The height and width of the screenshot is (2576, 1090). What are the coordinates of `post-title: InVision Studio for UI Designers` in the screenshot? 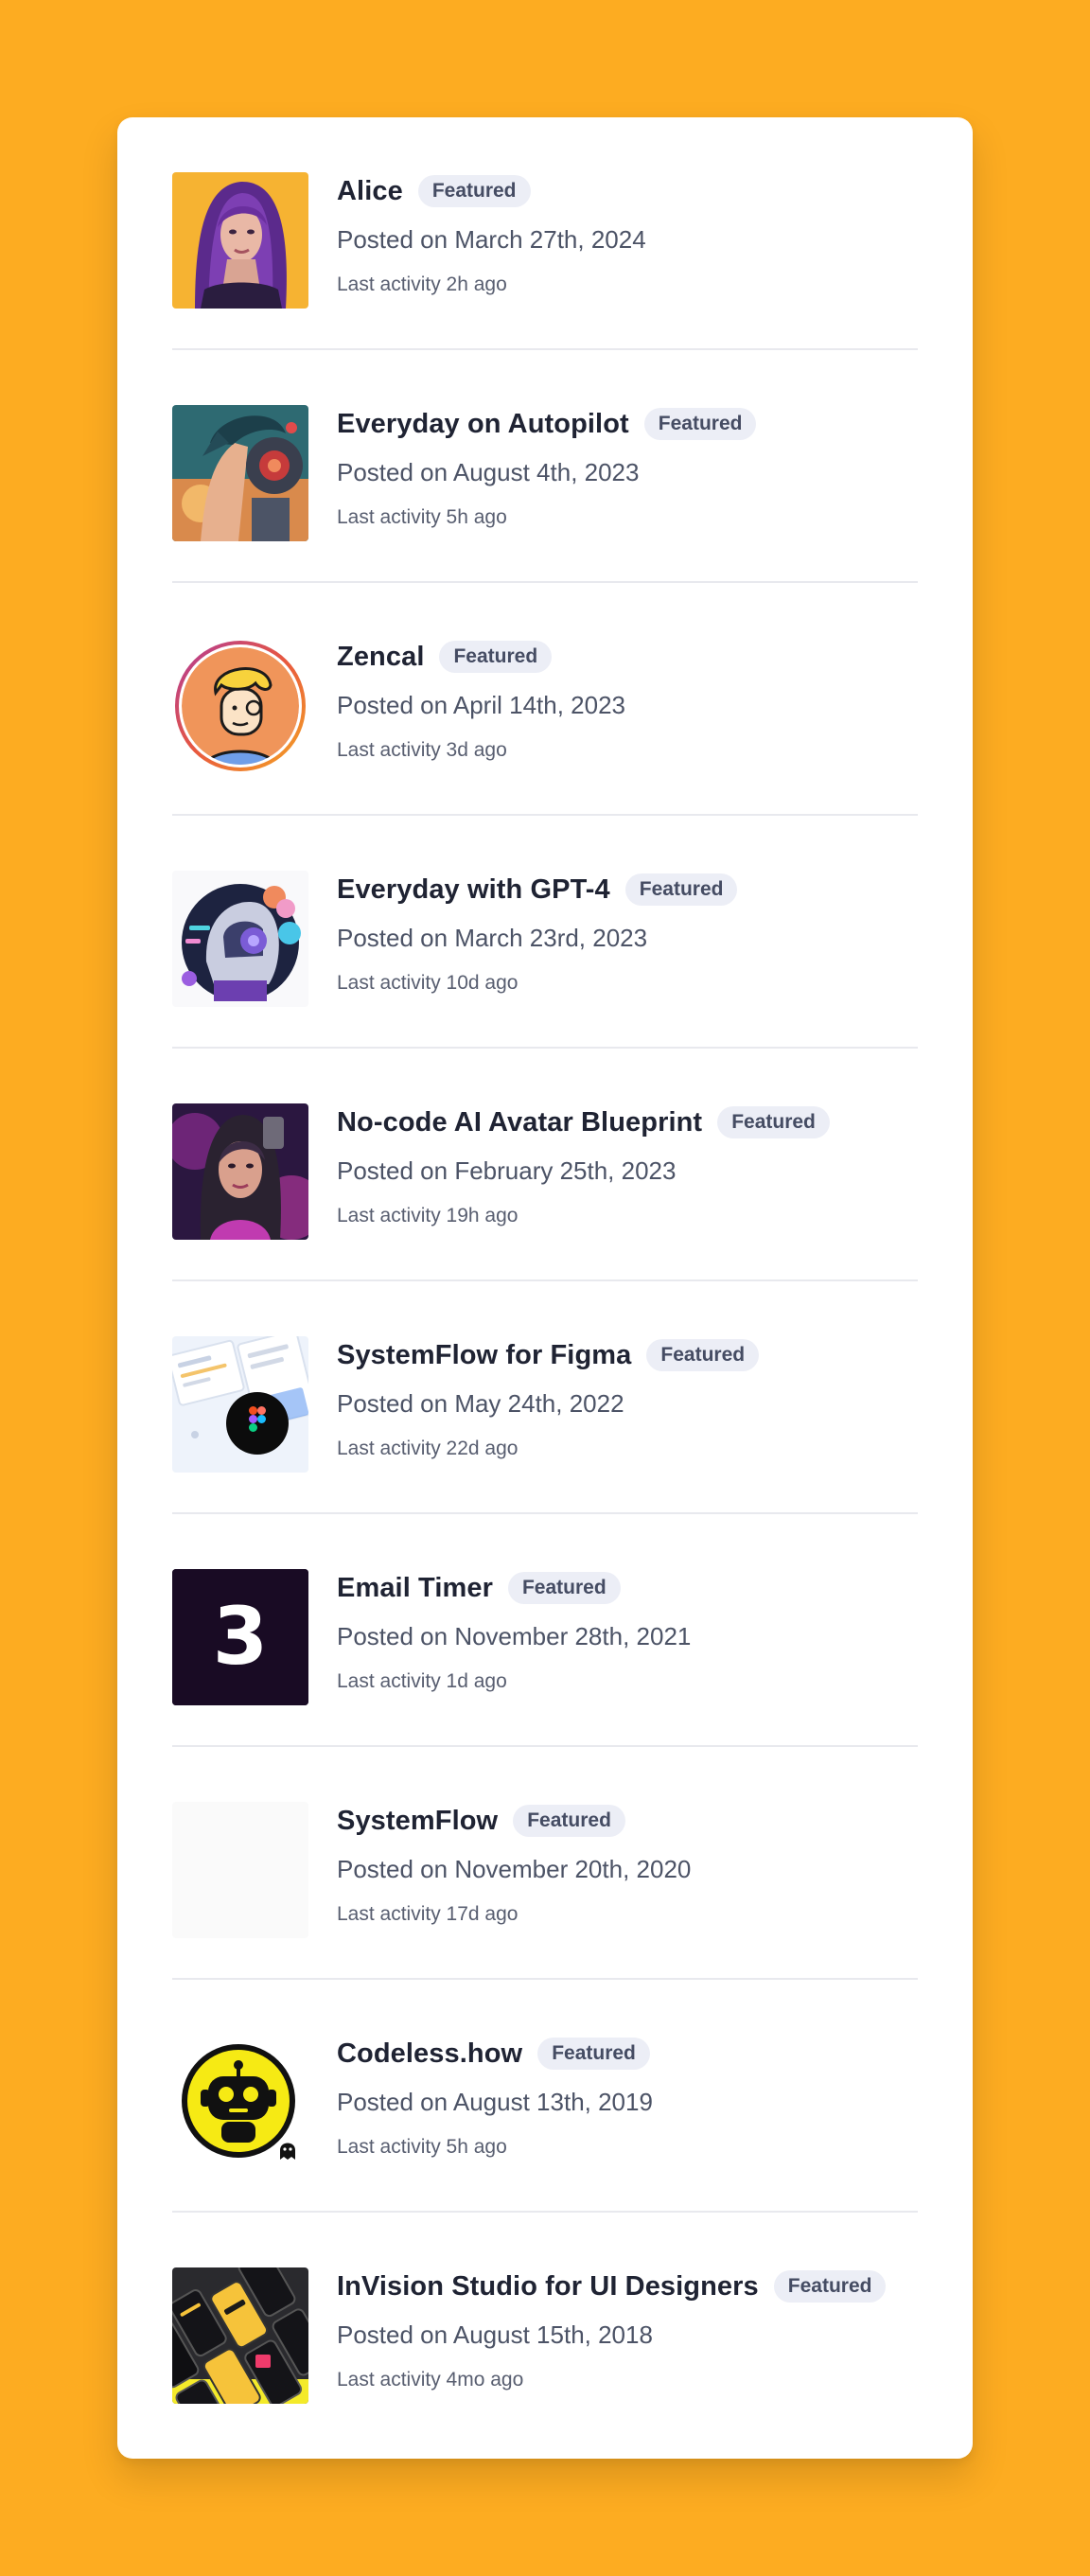 It's located at (548, 2287).